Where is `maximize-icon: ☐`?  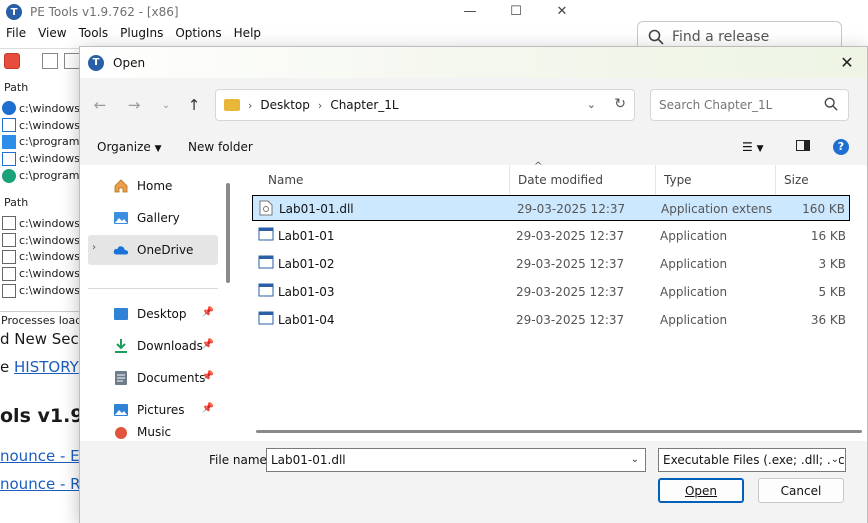
maximize-icon: ☐ is located at coordinates (516, 11).